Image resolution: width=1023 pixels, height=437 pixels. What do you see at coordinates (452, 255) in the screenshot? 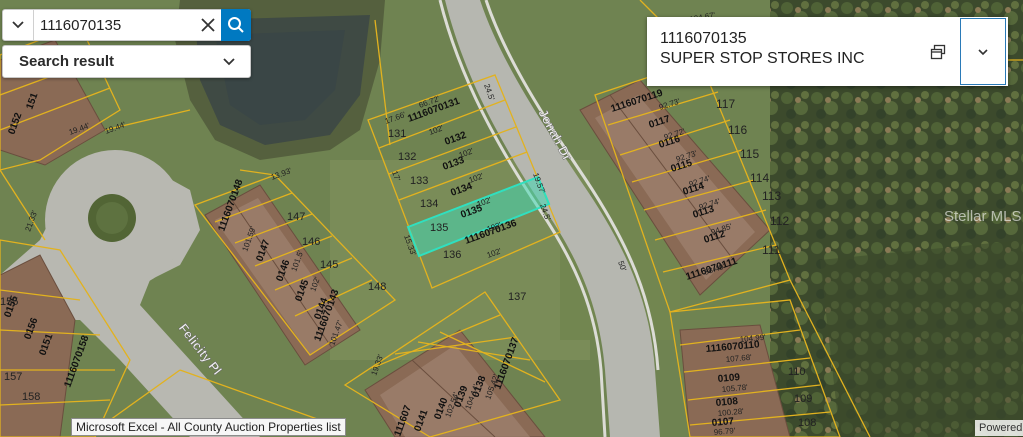
I see `lot-number: 136` at bounding box center [452, 255].